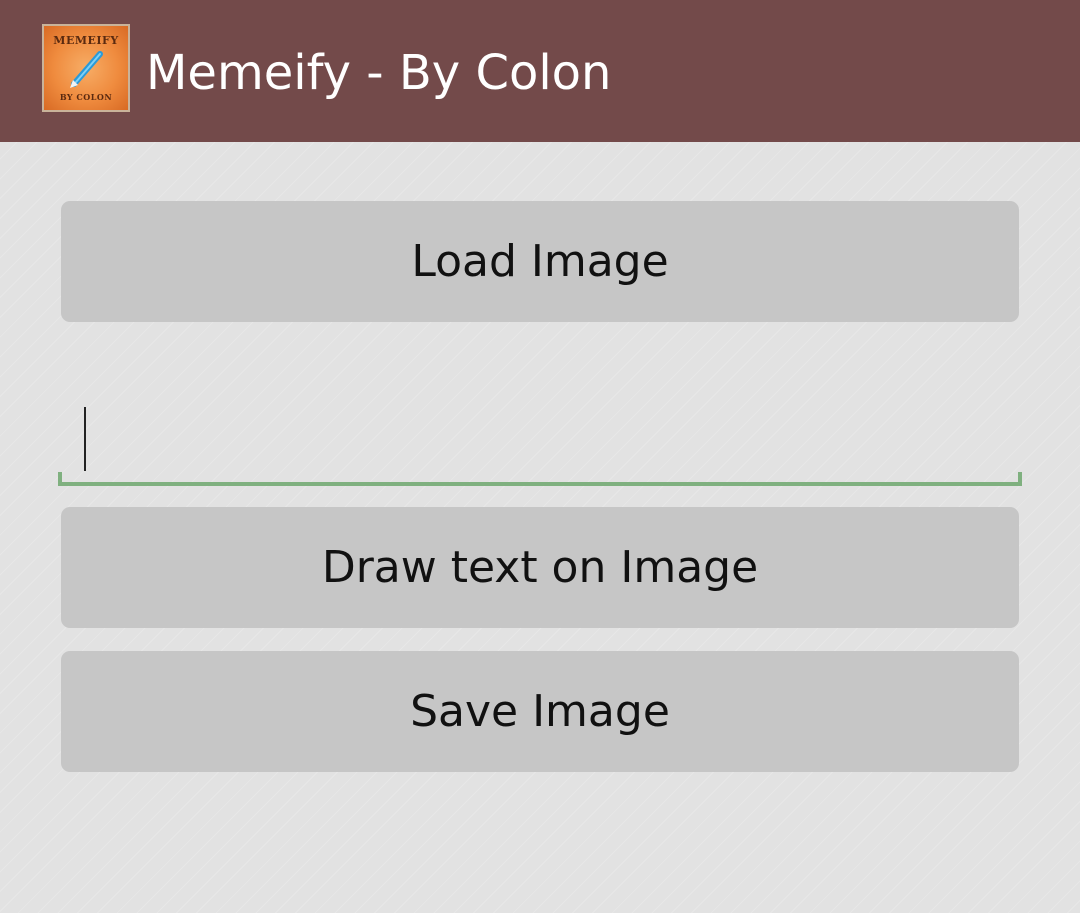  What do you see at coordinates (540, 711) in the screenshot?
I see `save-image-button: Save Image` at bounding box center [540, 711].